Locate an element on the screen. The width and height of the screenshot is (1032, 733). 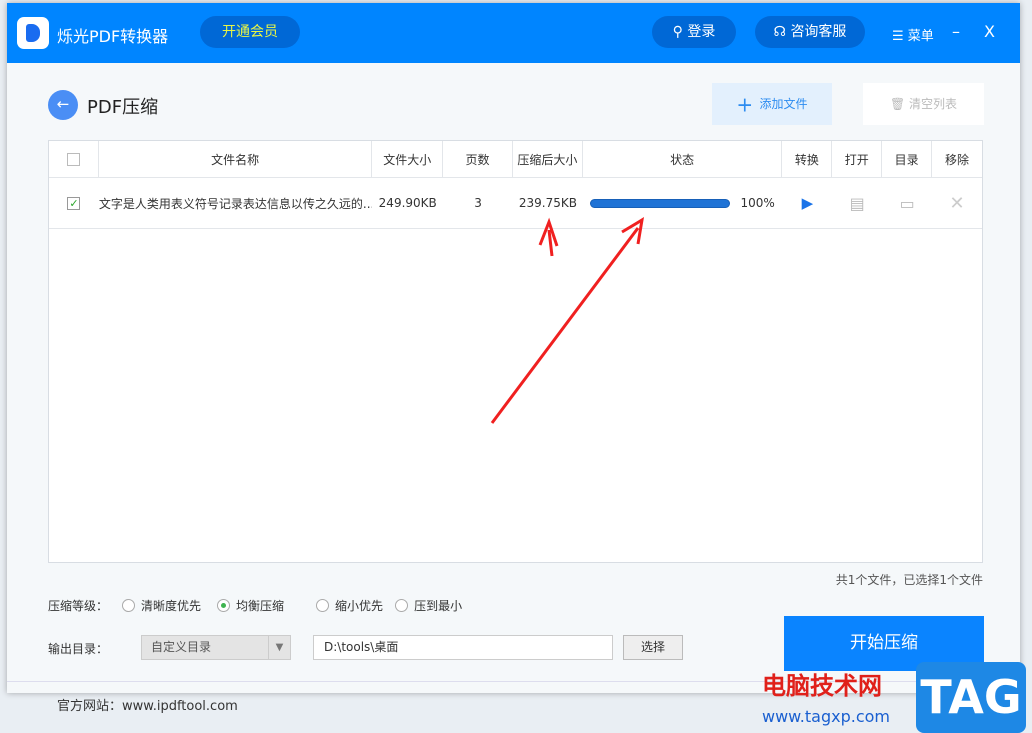
arrow-to-size is located at coordinates (548, 237).